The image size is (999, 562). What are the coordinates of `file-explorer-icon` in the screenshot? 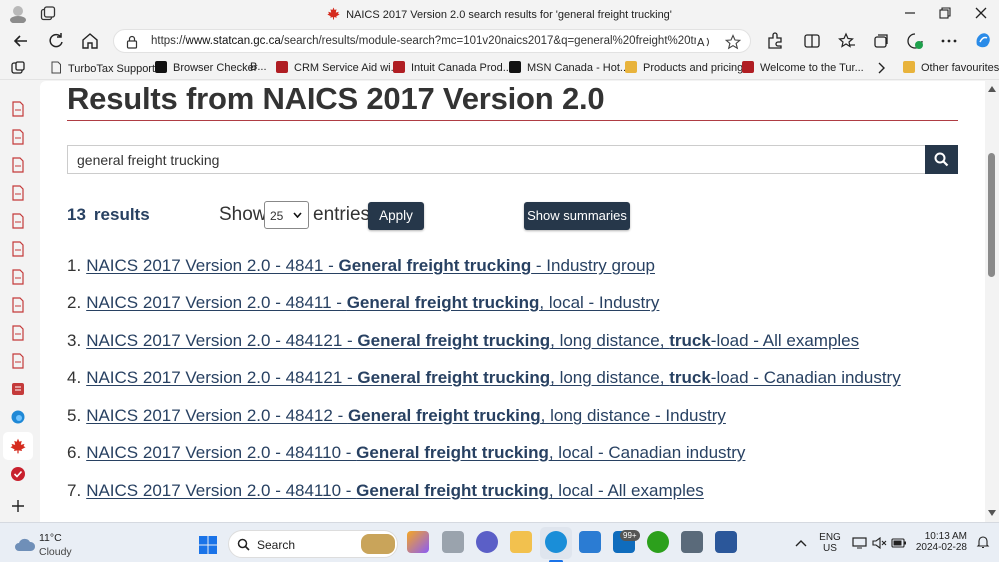 It's located at (521, 542).